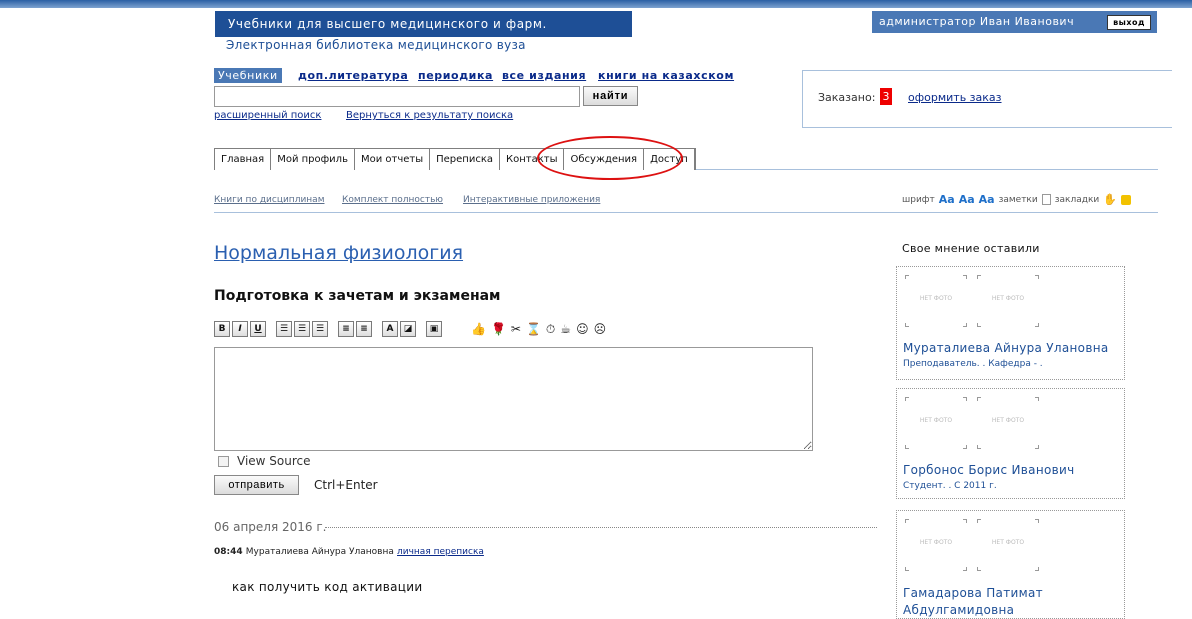 This screenshot has width=1192, height=619. I want to click on view-source-checkbox, so click(223, 461).